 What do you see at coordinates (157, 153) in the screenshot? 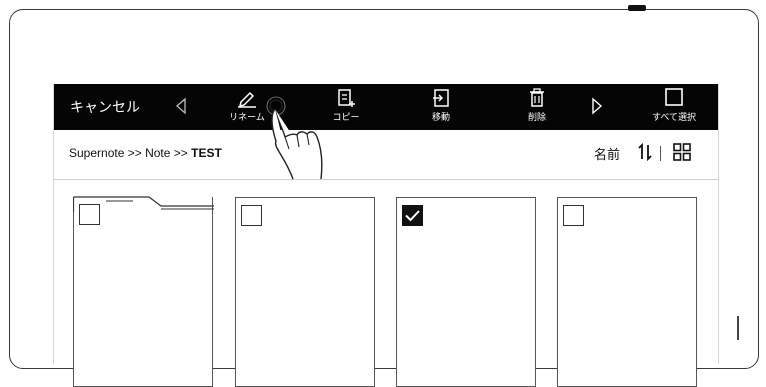
I see `crumb-folder: Note` at bounding box center [157, 153].